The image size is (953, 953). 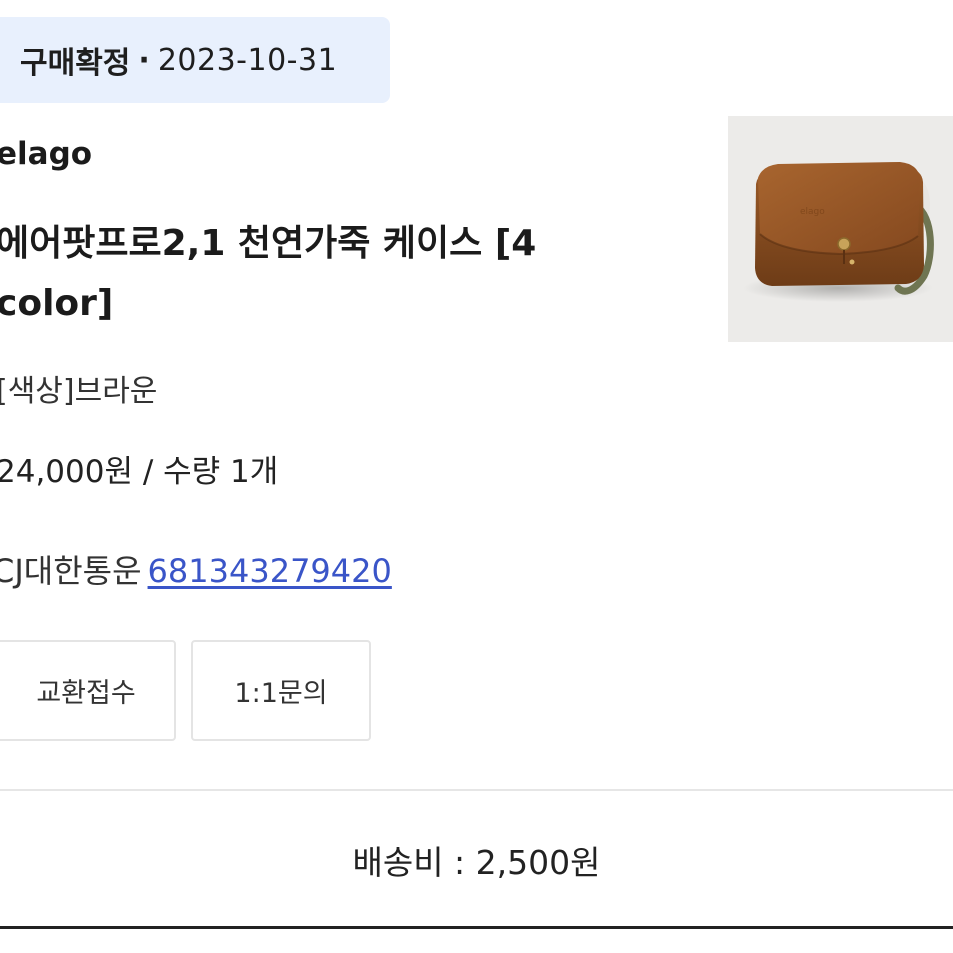 I want to click on order-status-badge: 구매확정 · 2023-10-31, so click(x=195, y=60).